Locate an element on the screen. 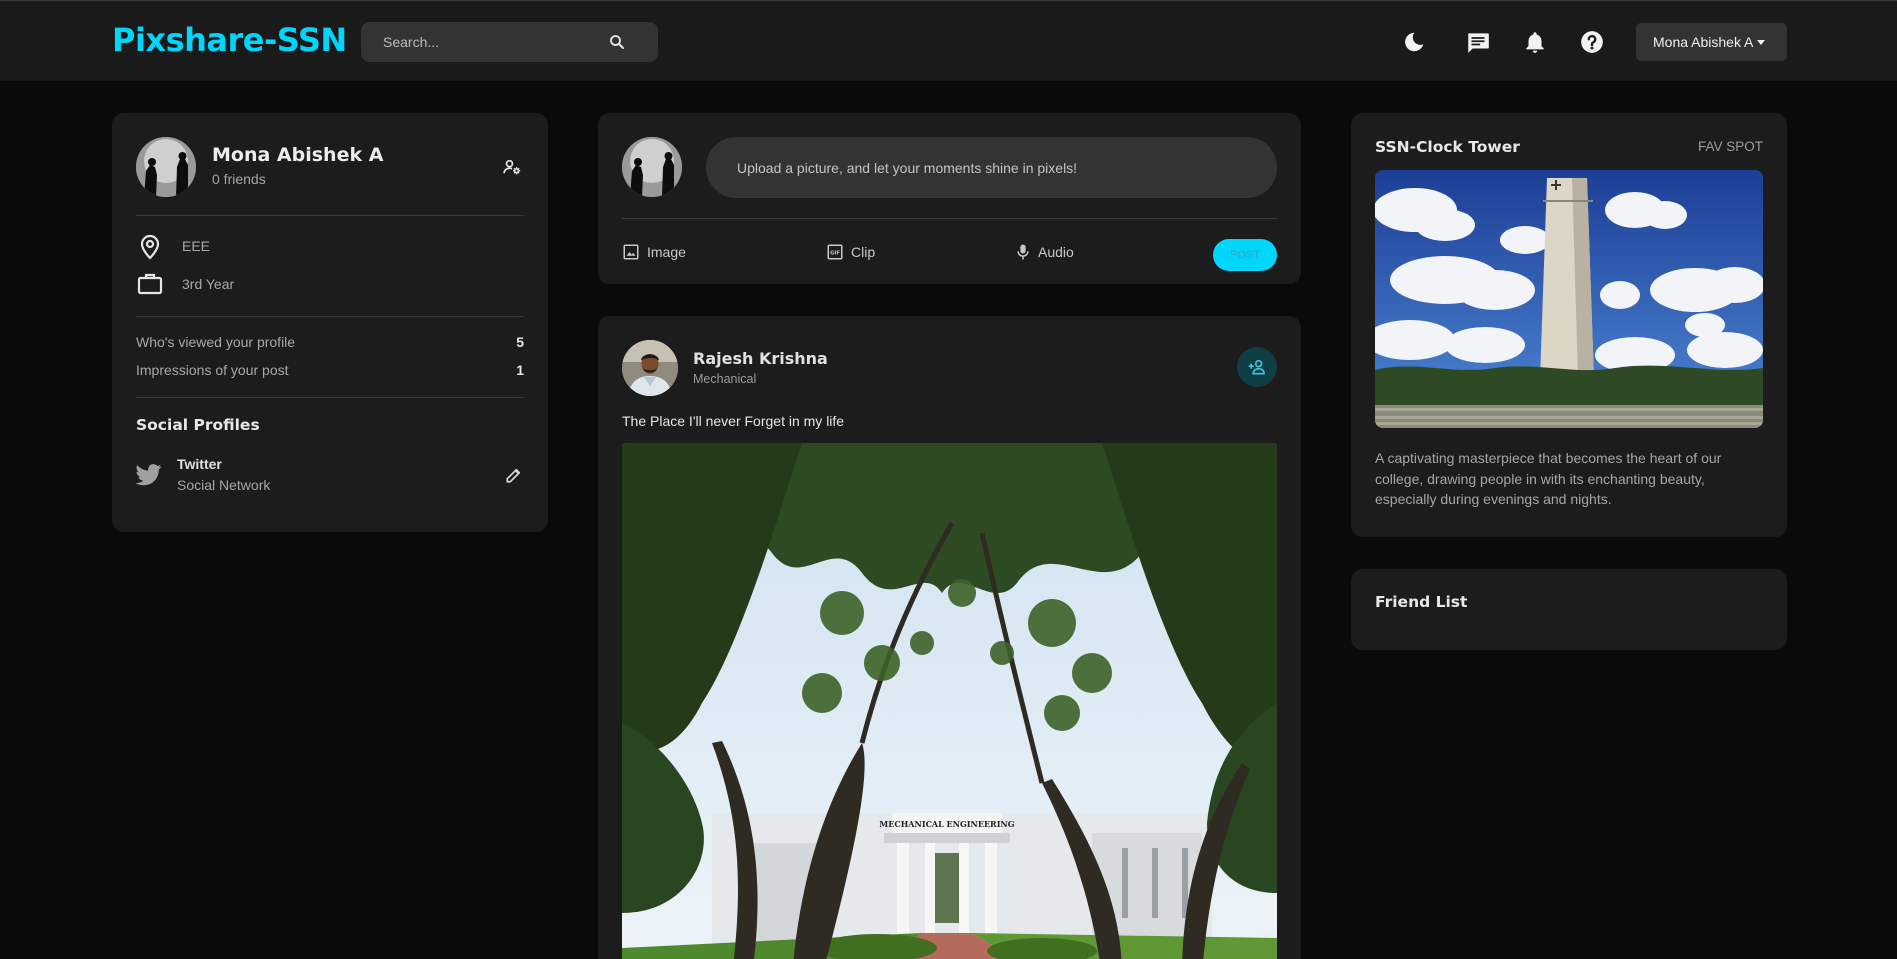 The height and width of the screenshot is (959, 1897). edit-pencil-icon is located at coordinates (514, 475).